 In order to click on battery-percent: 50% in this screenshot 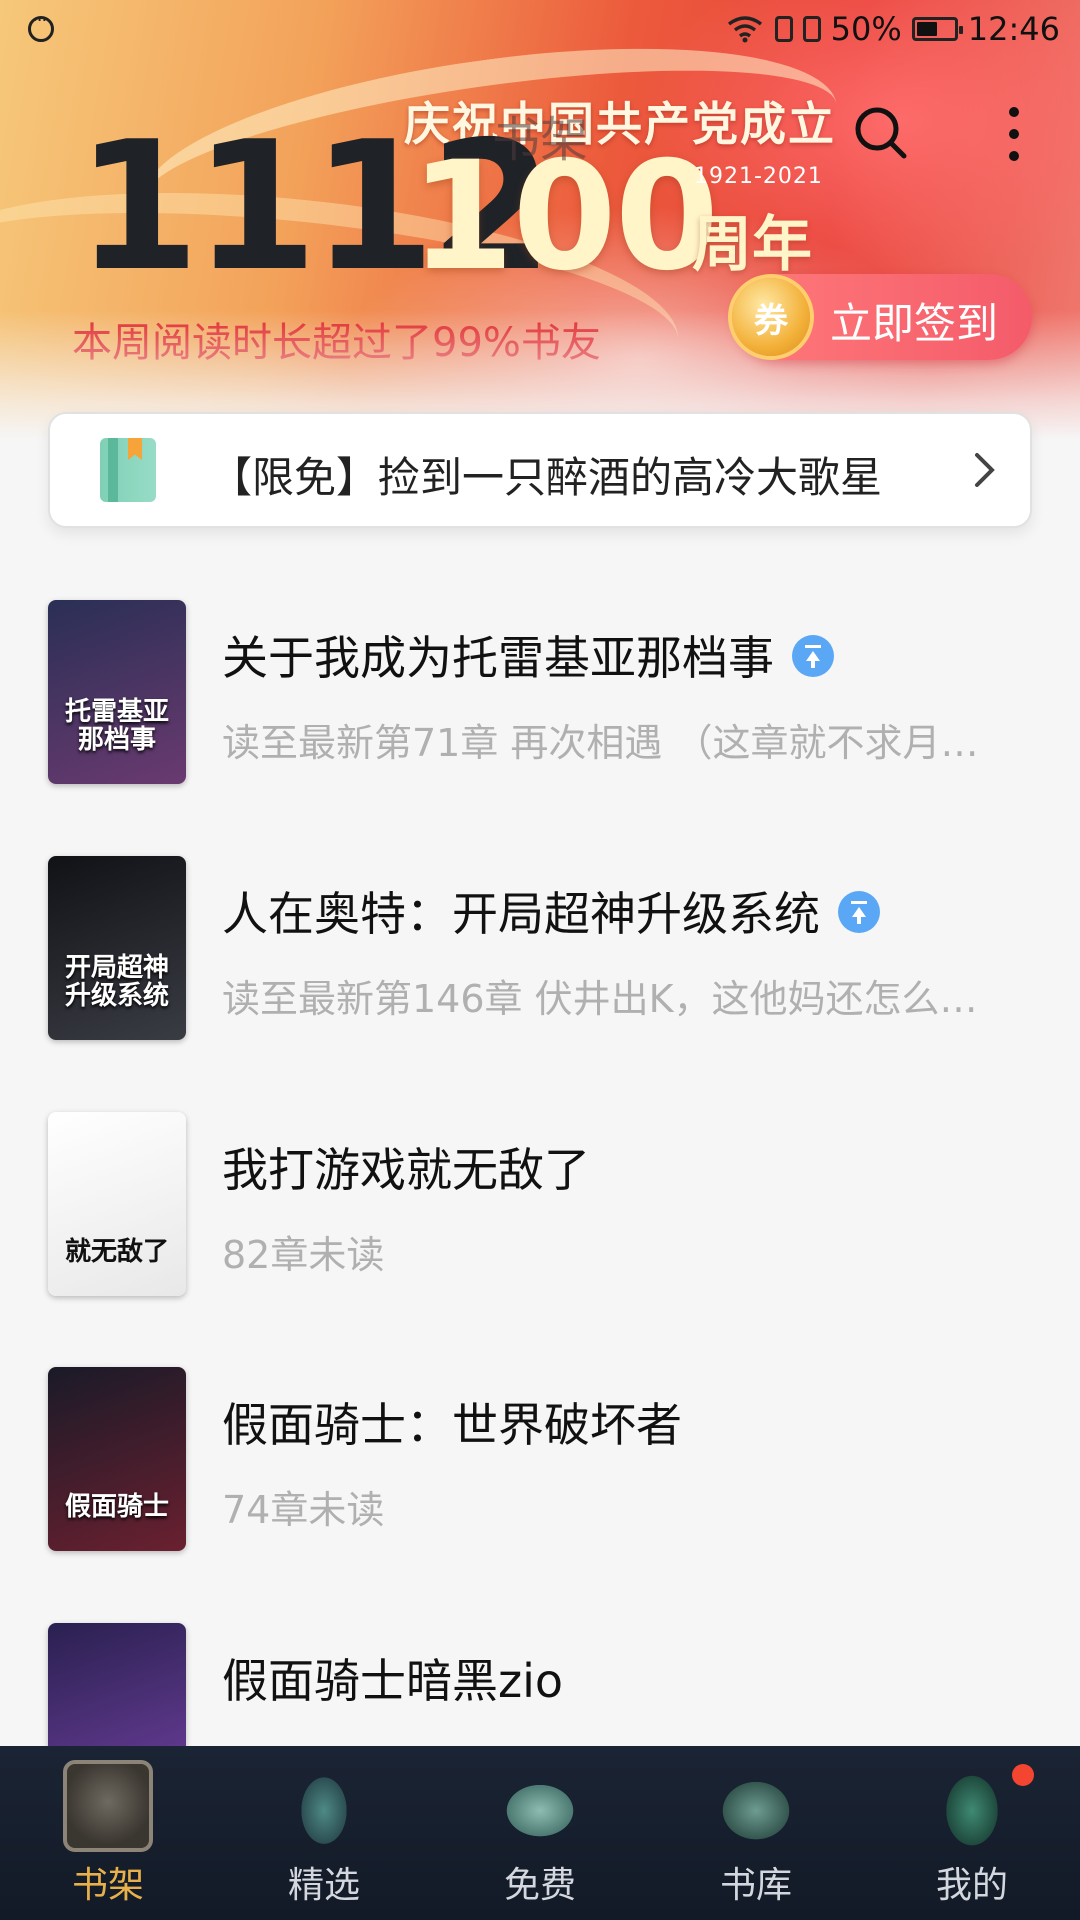, I will do `click(866, 29)`.